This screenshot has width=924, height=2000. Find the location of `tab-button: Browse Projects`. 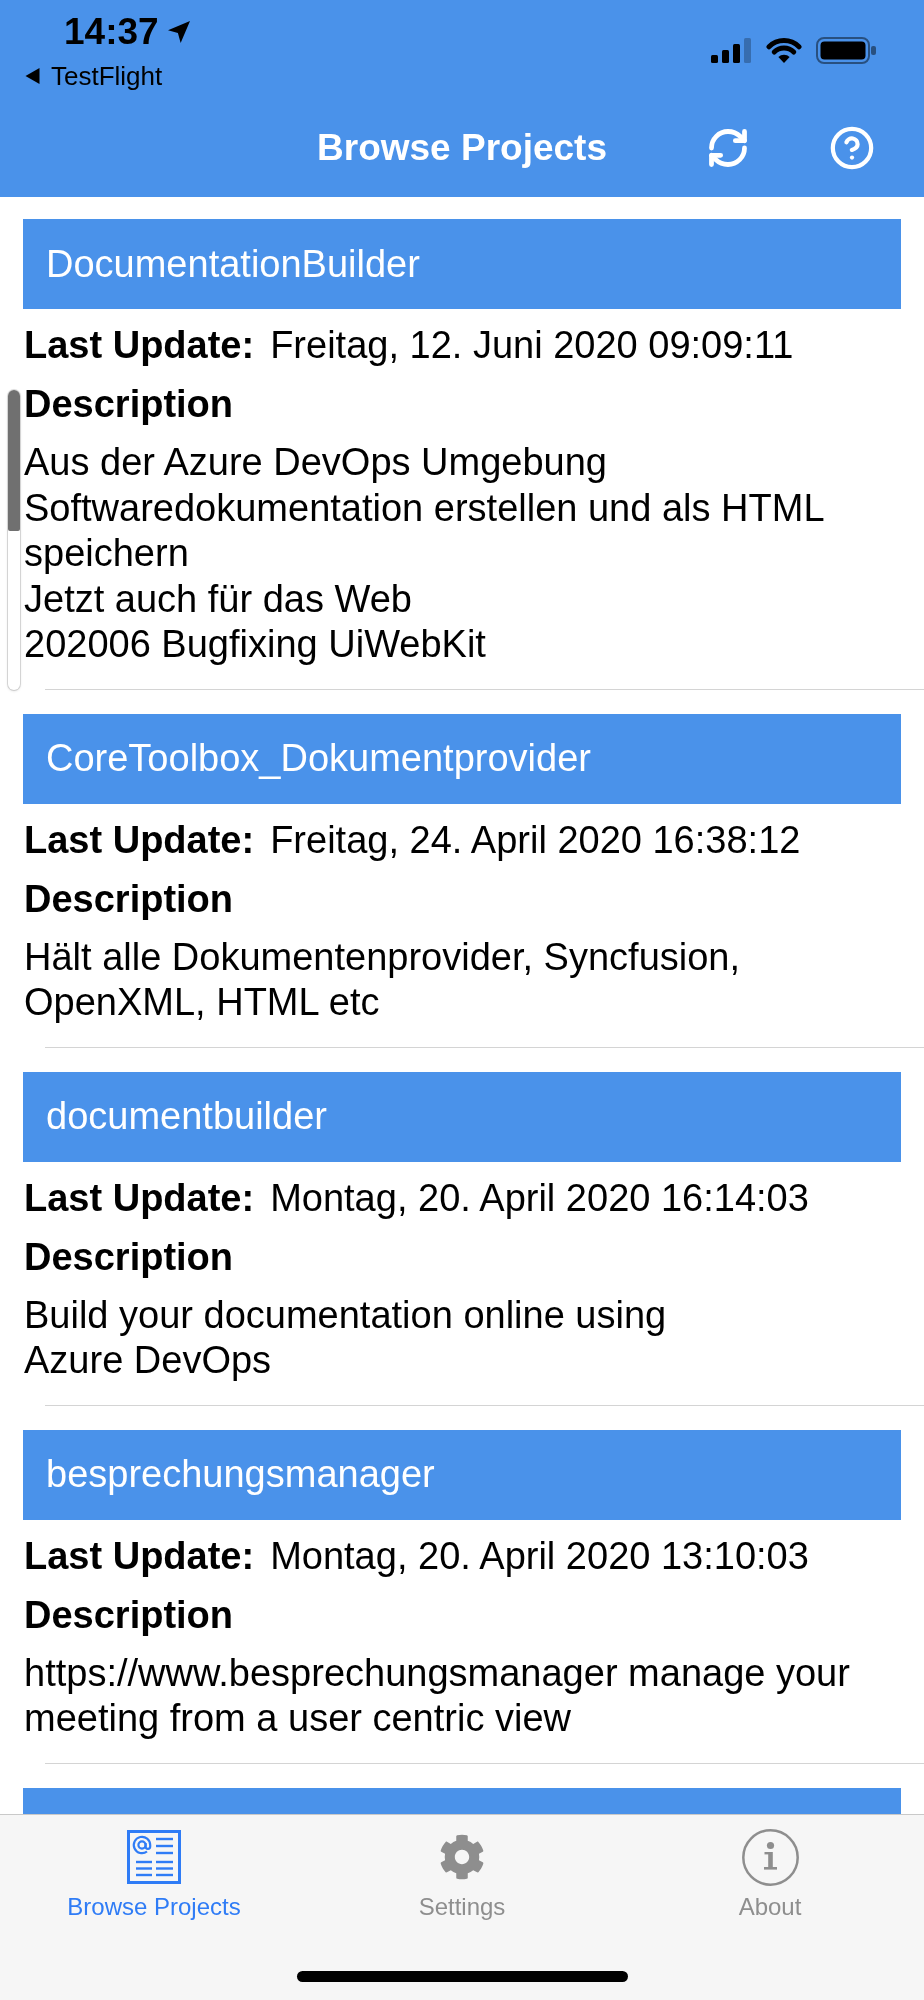

tab-button: Browse Projects is located at coordinates (154, 1875).